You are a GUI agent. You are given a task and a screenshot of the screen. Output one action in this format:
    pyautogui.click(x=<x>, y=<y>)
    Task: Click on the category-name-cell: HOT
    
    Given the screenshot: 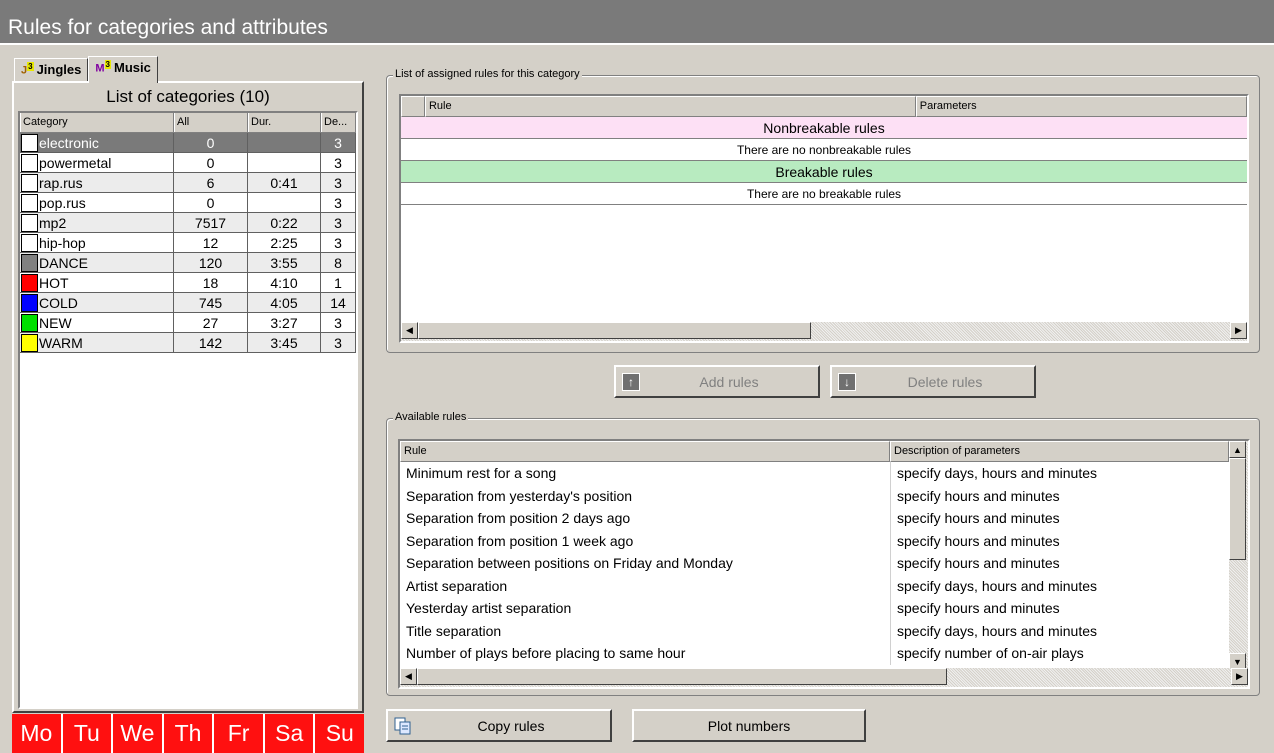 What is the action you would take?
    pyautogui.click(x=97, y=282)
    